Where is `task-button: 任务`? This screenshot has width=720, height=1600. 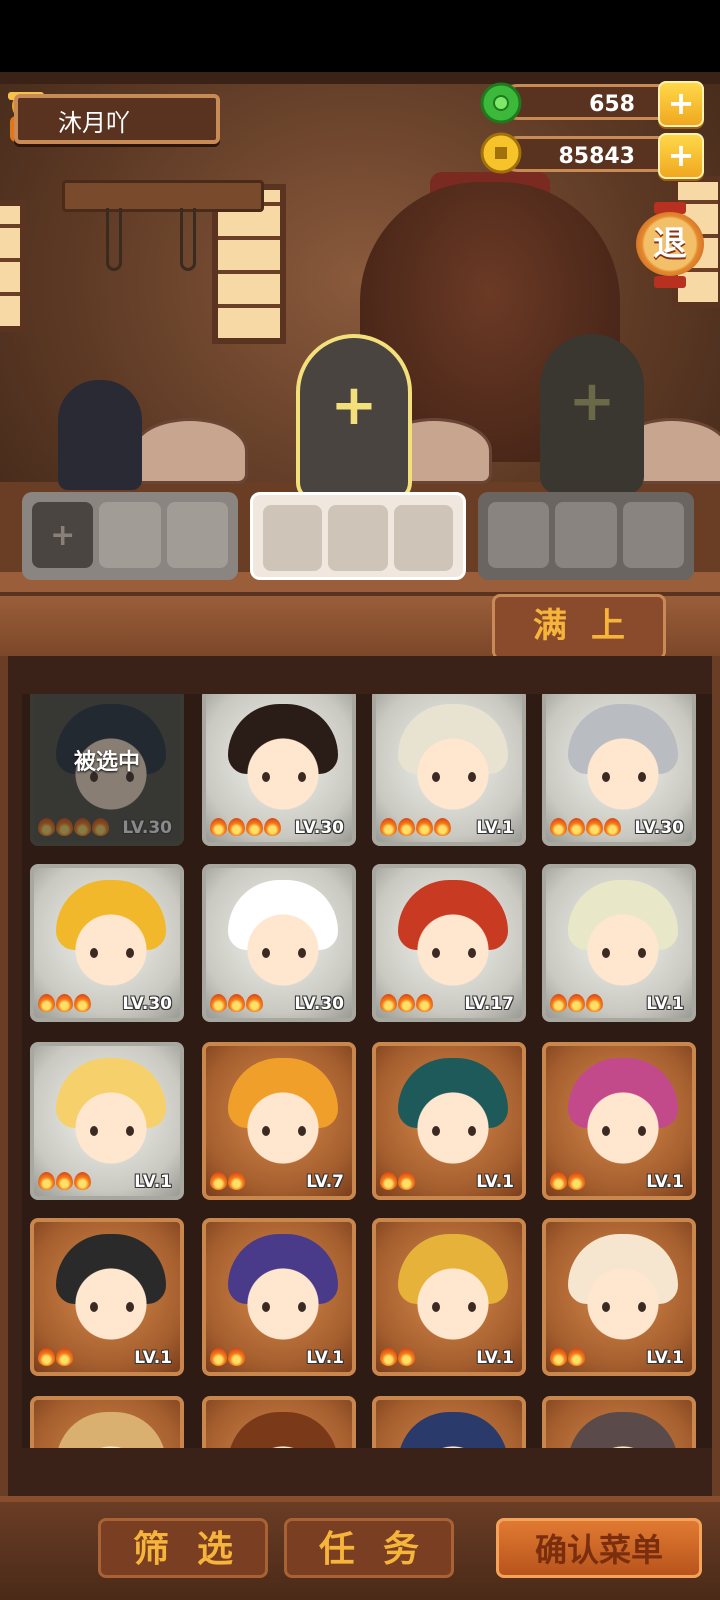
task-button: 任务 is located at coordinates (369, 1548).